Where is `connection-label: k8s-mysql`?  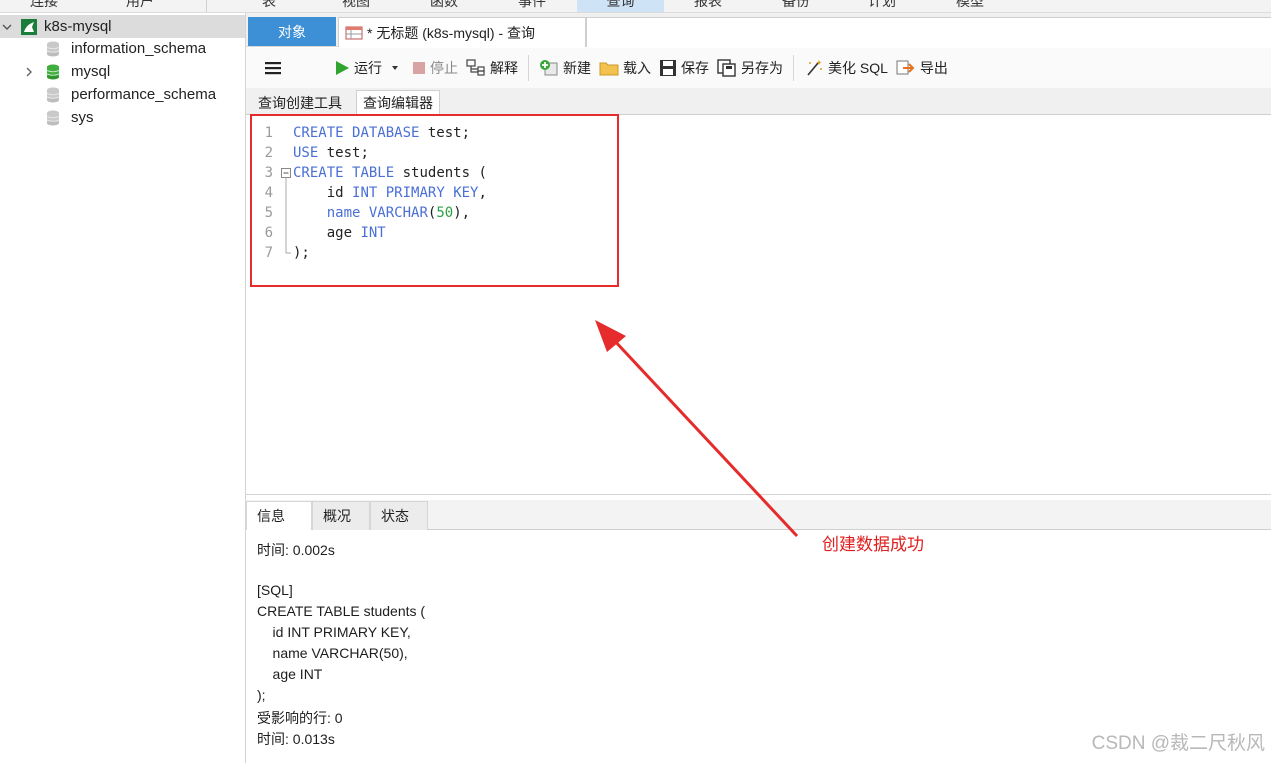
connection-label: k8s-mysql is located at coordinates (78, 26).